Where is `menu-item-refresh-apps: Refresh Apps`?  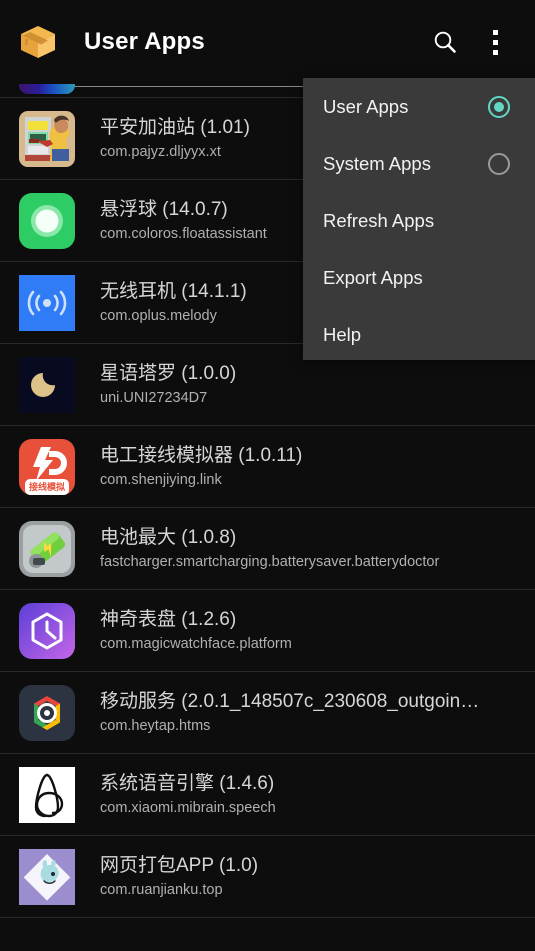 menu-item-refresh-apps: Refresh Apps is located at coordinates (419, 220).